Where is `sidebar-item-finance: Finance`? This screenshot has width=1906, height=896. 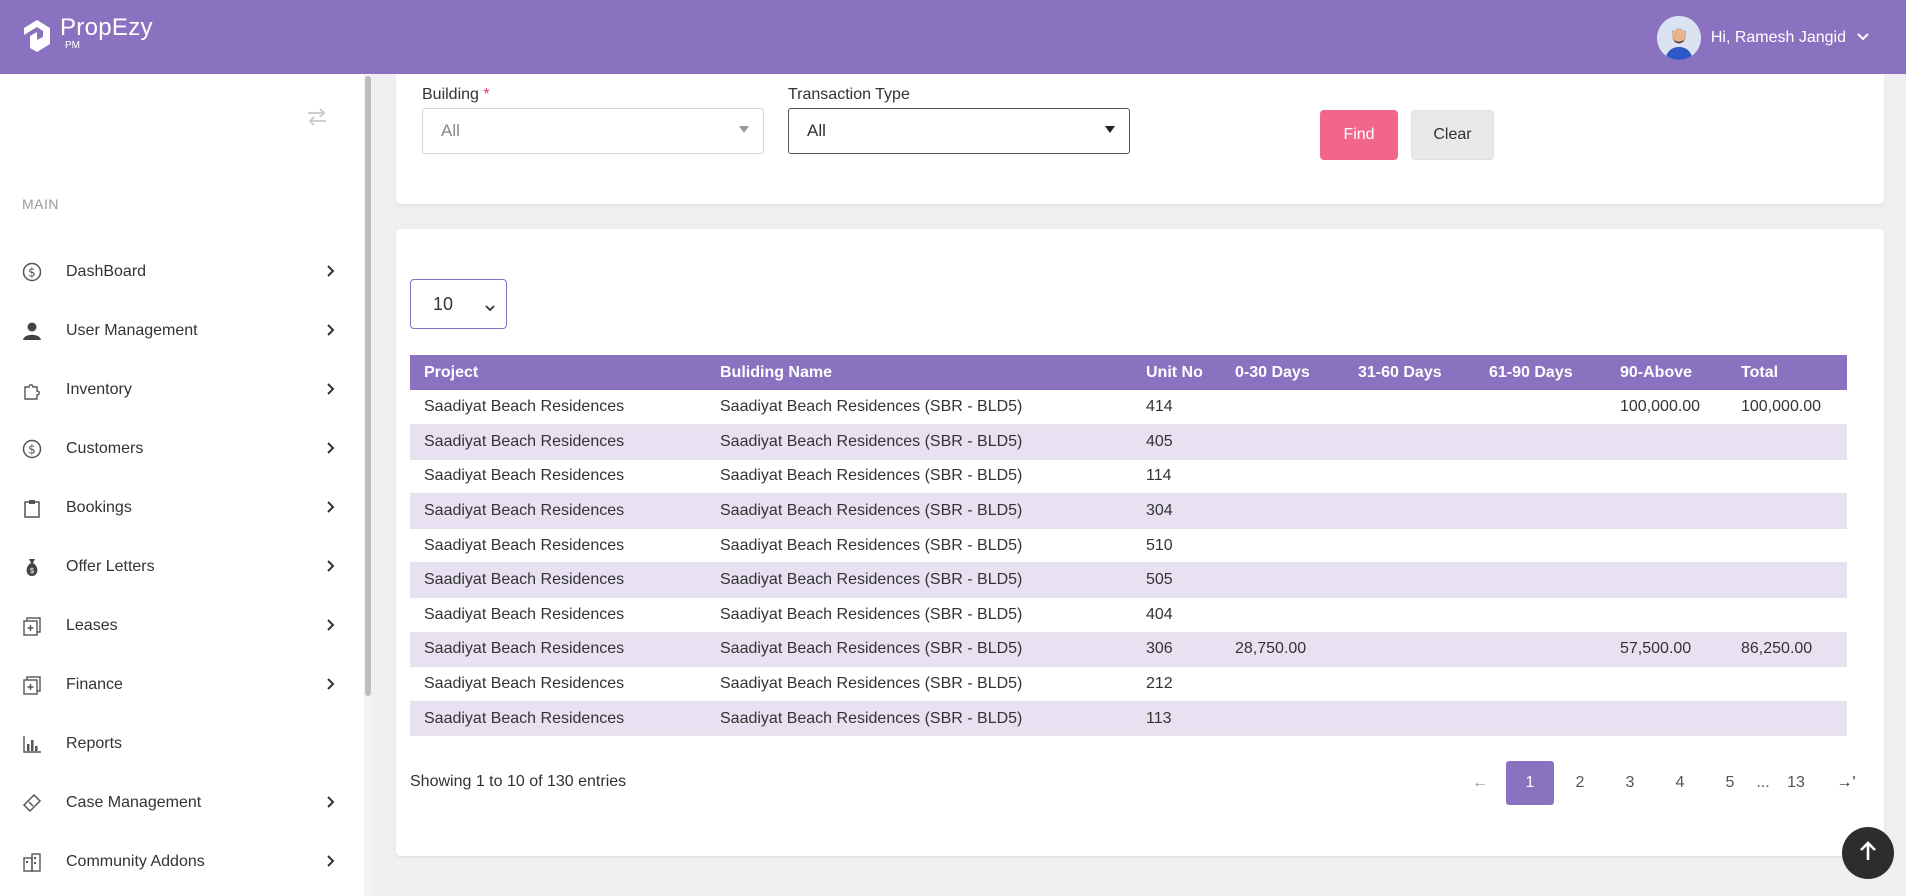 sidebar-item-finance: Finance is located at coordinates (182, 684).